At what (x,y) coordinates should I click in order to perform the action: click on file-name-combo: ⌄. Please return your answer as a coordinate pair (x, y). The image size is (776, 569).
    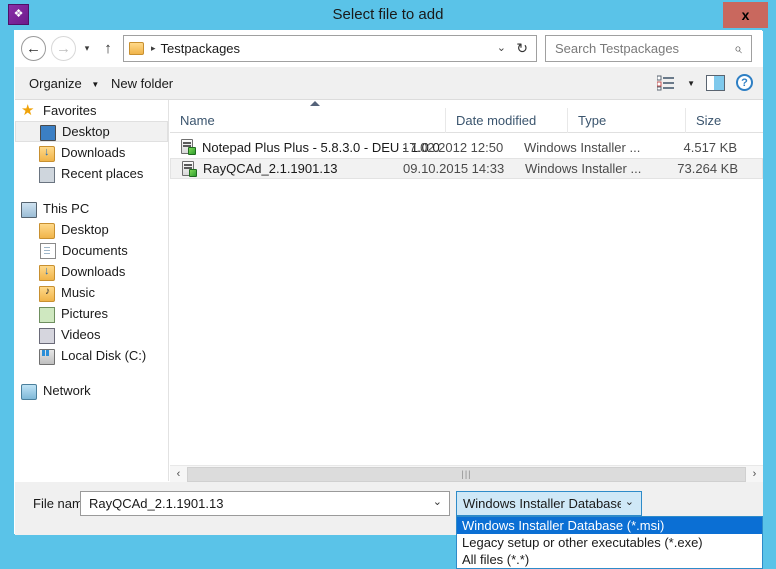
    Looking at the image, I should click on (265, 503).